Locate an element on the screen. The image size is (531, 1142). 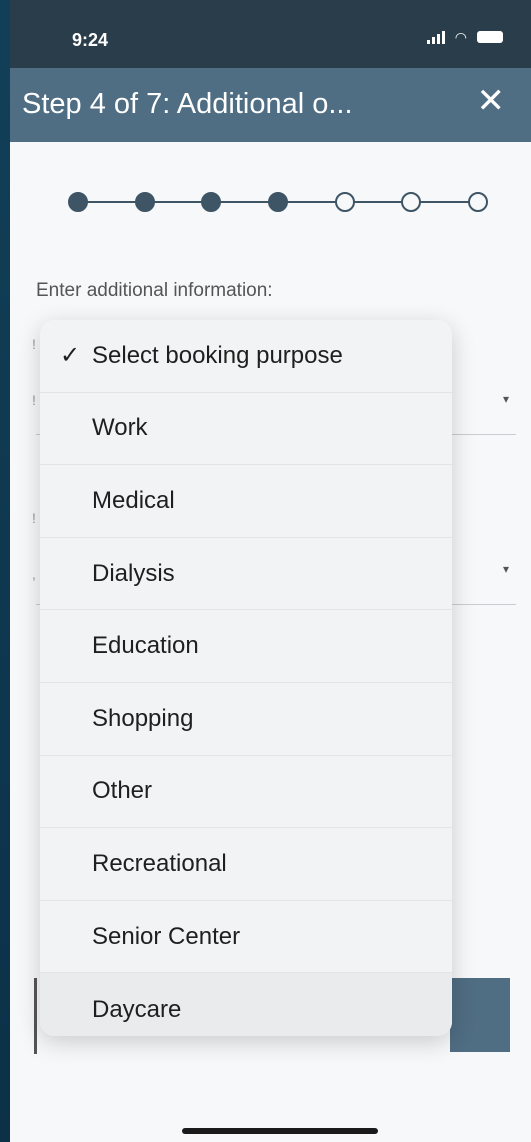
next-button is located at coordinates (480, 1015).